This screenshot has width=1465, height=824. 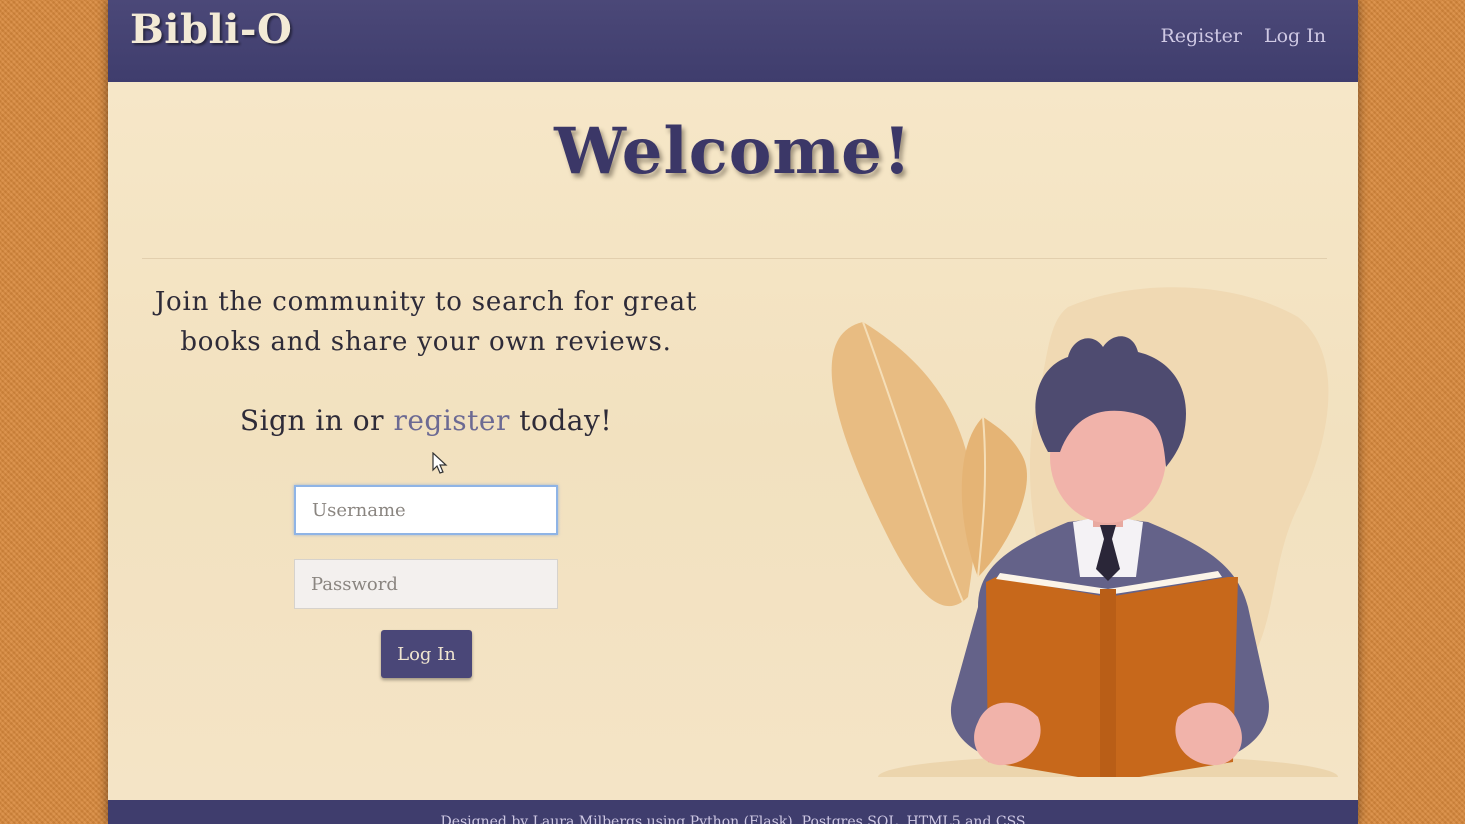 What do you see at coordinates (451, 420) in the screenshot?
I see `register-link: register` at bounding box center [451, 420].